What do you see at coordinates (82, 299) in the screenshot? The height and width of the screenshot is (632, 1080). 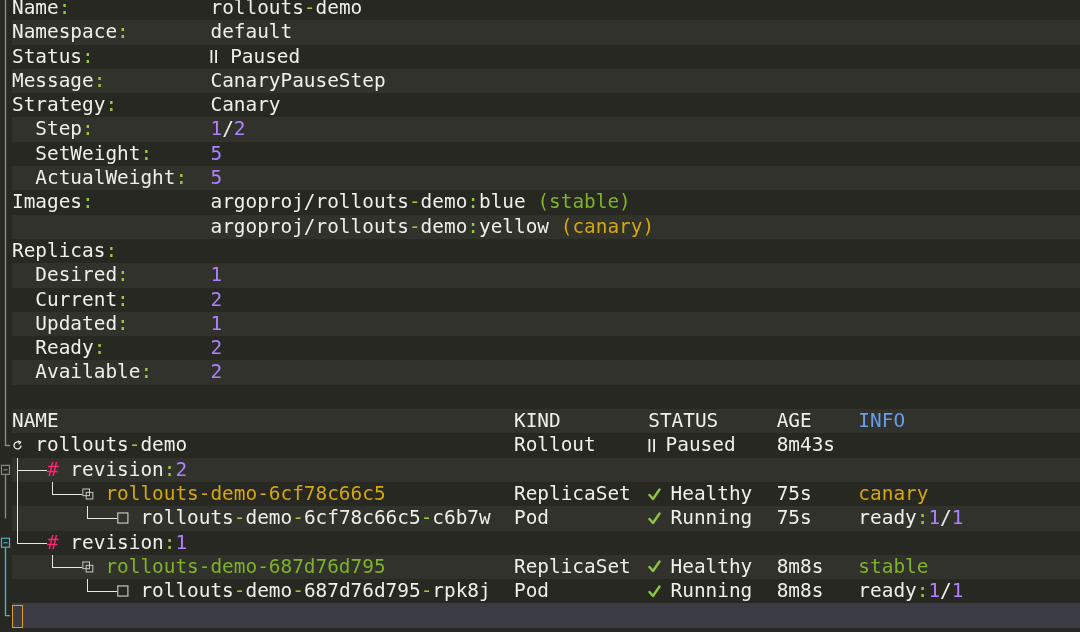 I see `field-label: Current:` at bounding box center [82, 299].